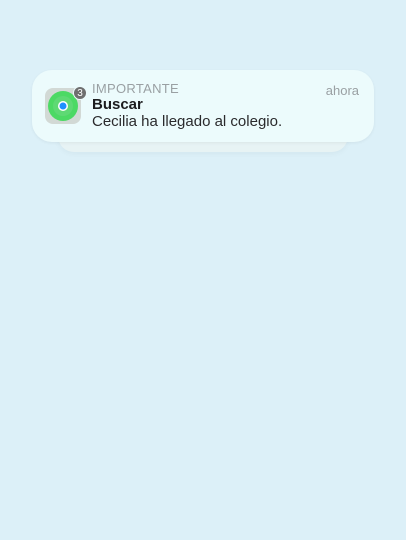 Image resolution: width=406 pixels, height=540 pixels. What do you see at coordinates (342, 90) in the screenshot?
I see `notification-time: ahora` at bounding box center [342, 90].